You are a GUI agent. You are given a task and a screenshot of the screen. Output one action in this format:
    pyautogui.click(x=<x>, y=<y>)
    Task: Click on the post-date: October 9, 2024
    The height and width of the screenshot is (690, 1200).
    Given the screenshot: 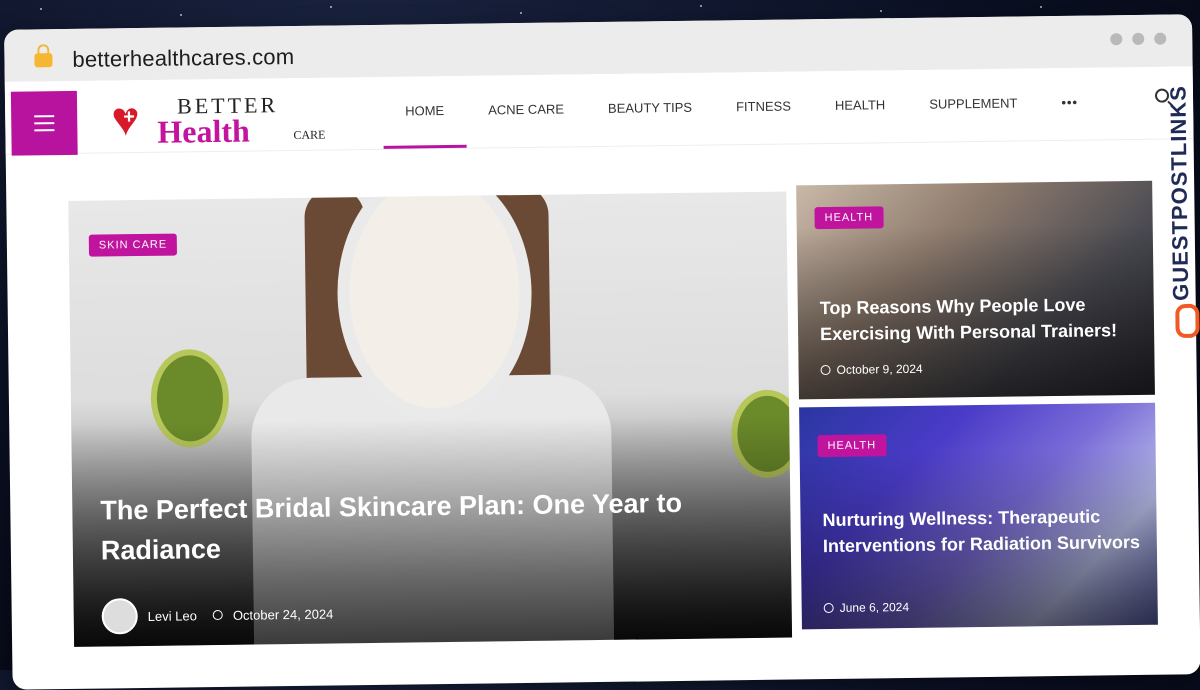 What is the action you would take?
    pyautogui.click(x=879, y=369)
    